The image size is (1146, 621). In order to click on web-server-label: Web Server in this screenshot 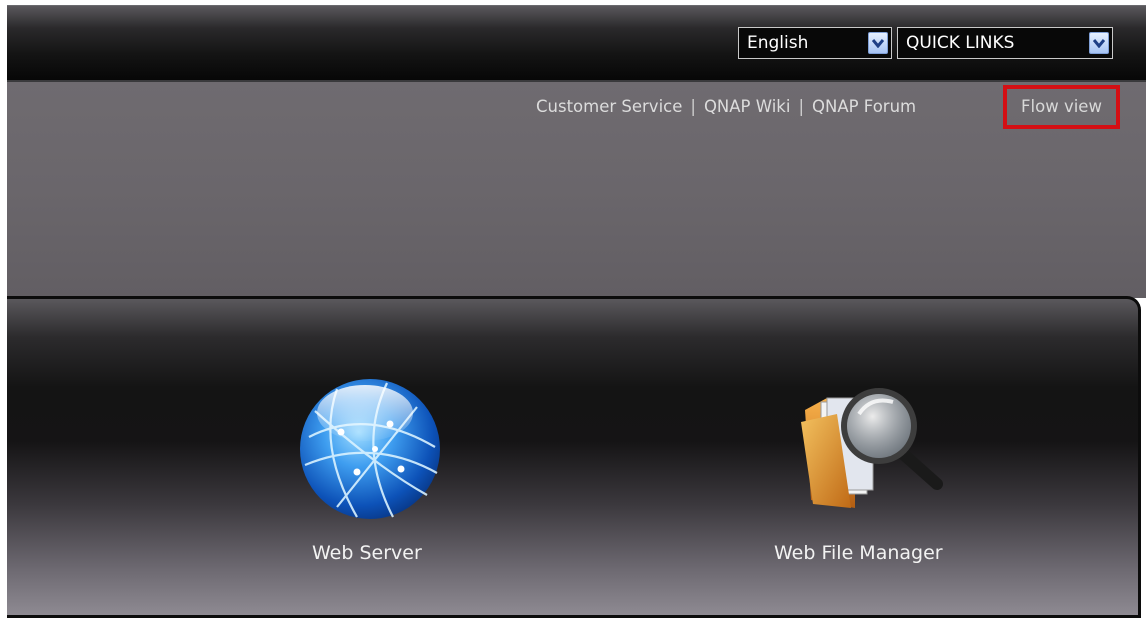, I will do `click(367, 553)`.